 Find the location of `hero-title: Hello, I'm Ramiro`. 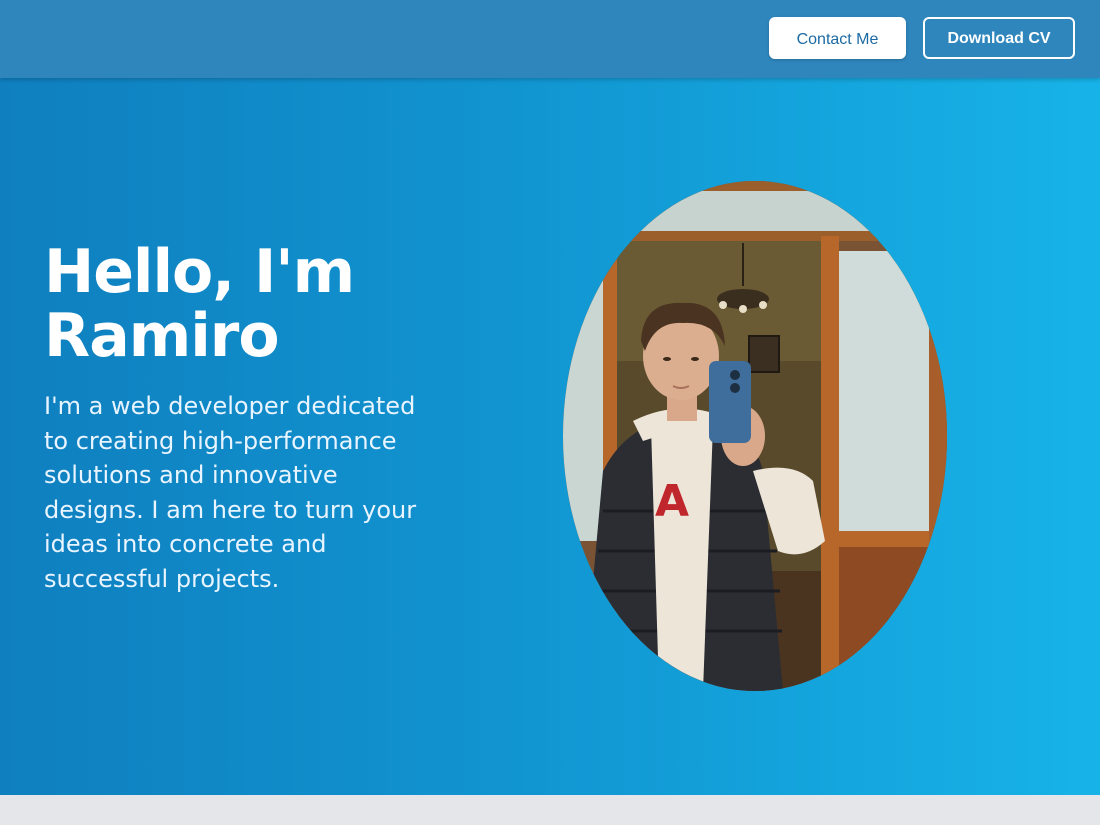

hero-title: Hello, I'm Ramiro is located at coordinates (254, 304).